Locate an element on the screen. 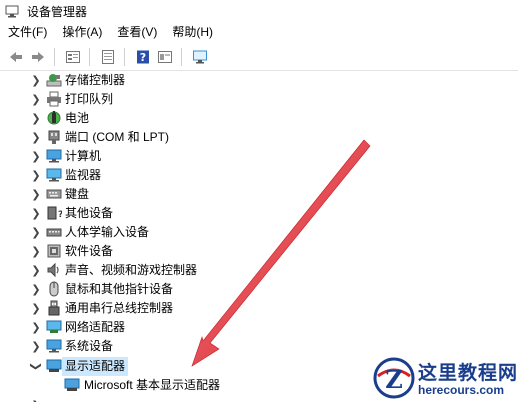 This screenshot has height=403, width=518. tree-item-label: 系统设备 is located at coordinates (89, 346).